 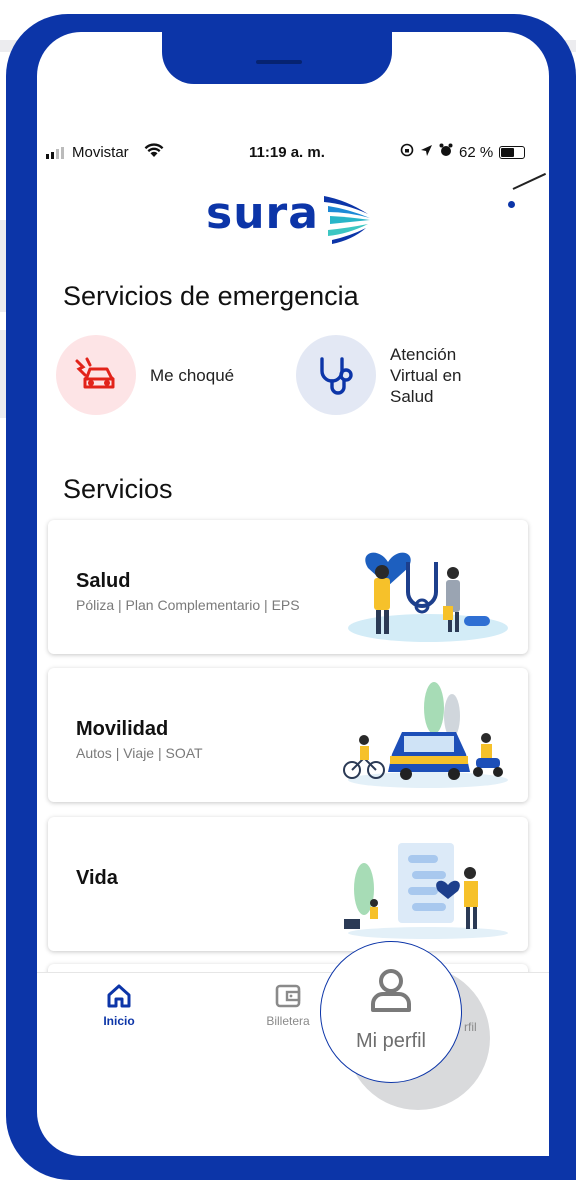 I want to click on sura-logo: sura, so click(x=288, y=218).